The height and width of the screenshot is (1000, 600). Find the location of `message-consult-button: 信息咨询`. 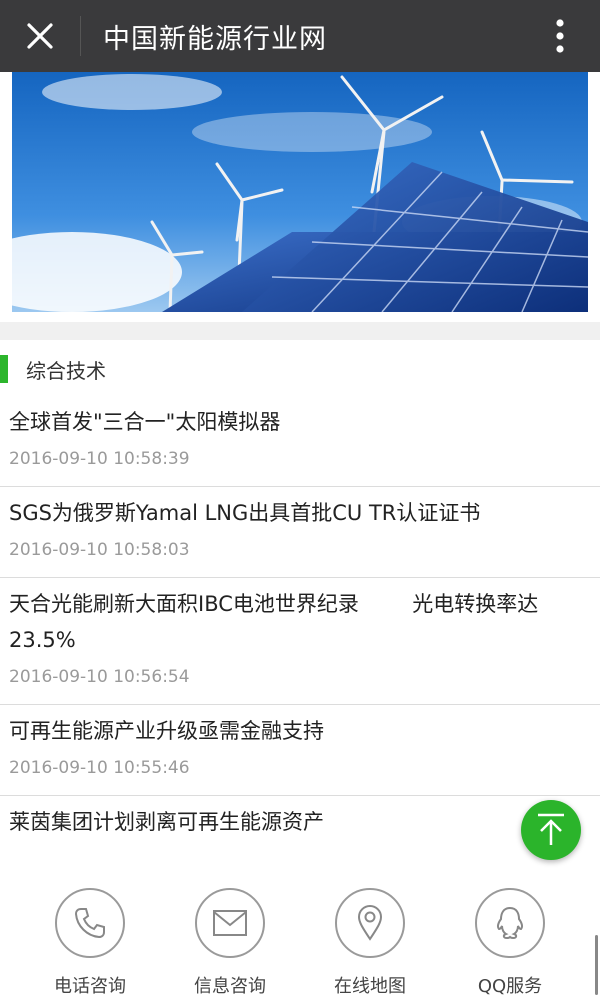

message-consult-button: 信息咨询 is located at coordinates (230, 944).